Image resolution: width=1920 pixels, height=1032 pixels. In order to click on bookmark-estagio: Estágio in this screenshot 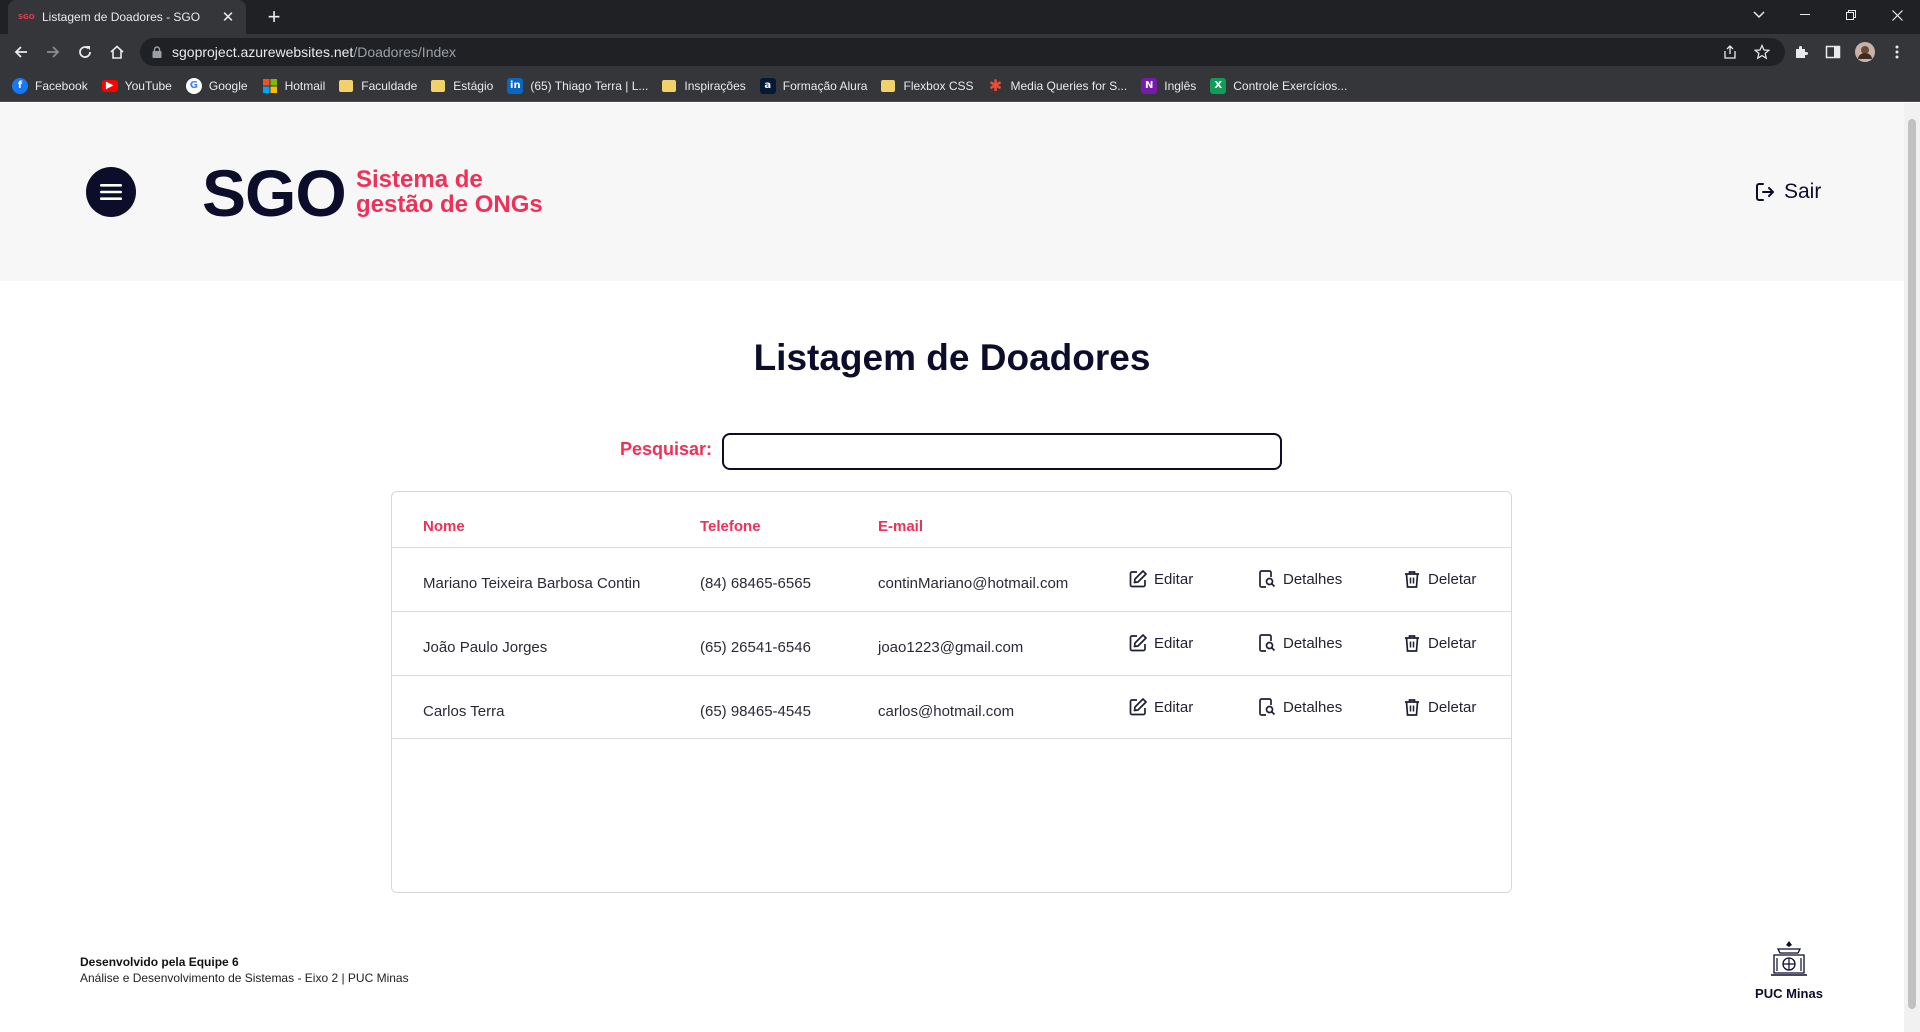, I will do `click(462, 86)`.